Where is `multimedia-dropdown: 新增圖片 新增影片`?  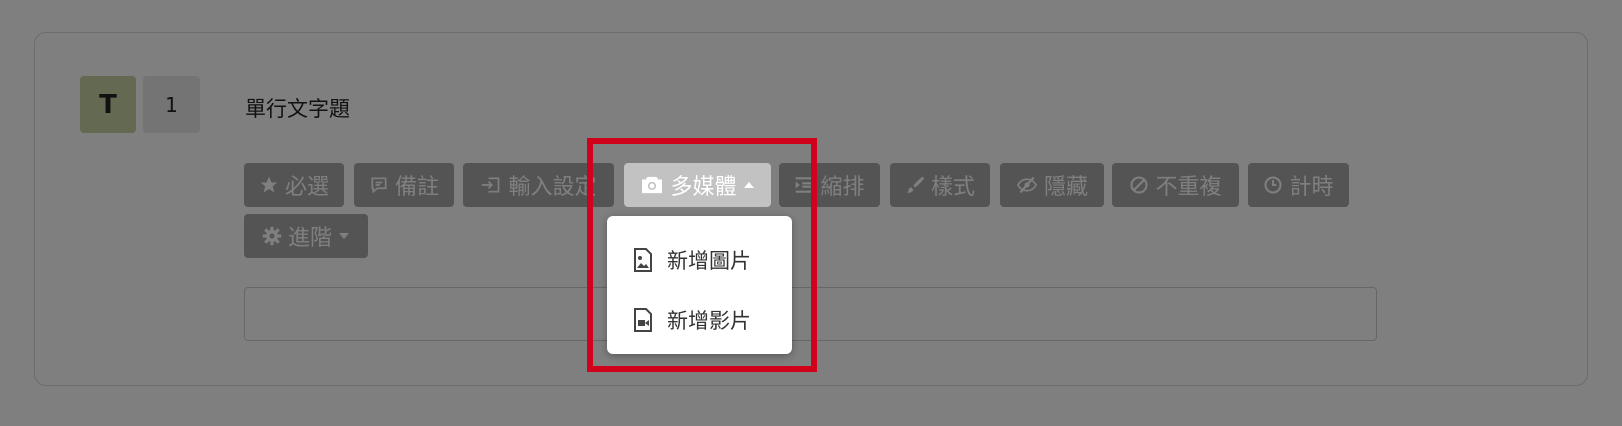 multimedia-dropdown: 新增圖片 新增影片 is located at coordinates (699, 285).